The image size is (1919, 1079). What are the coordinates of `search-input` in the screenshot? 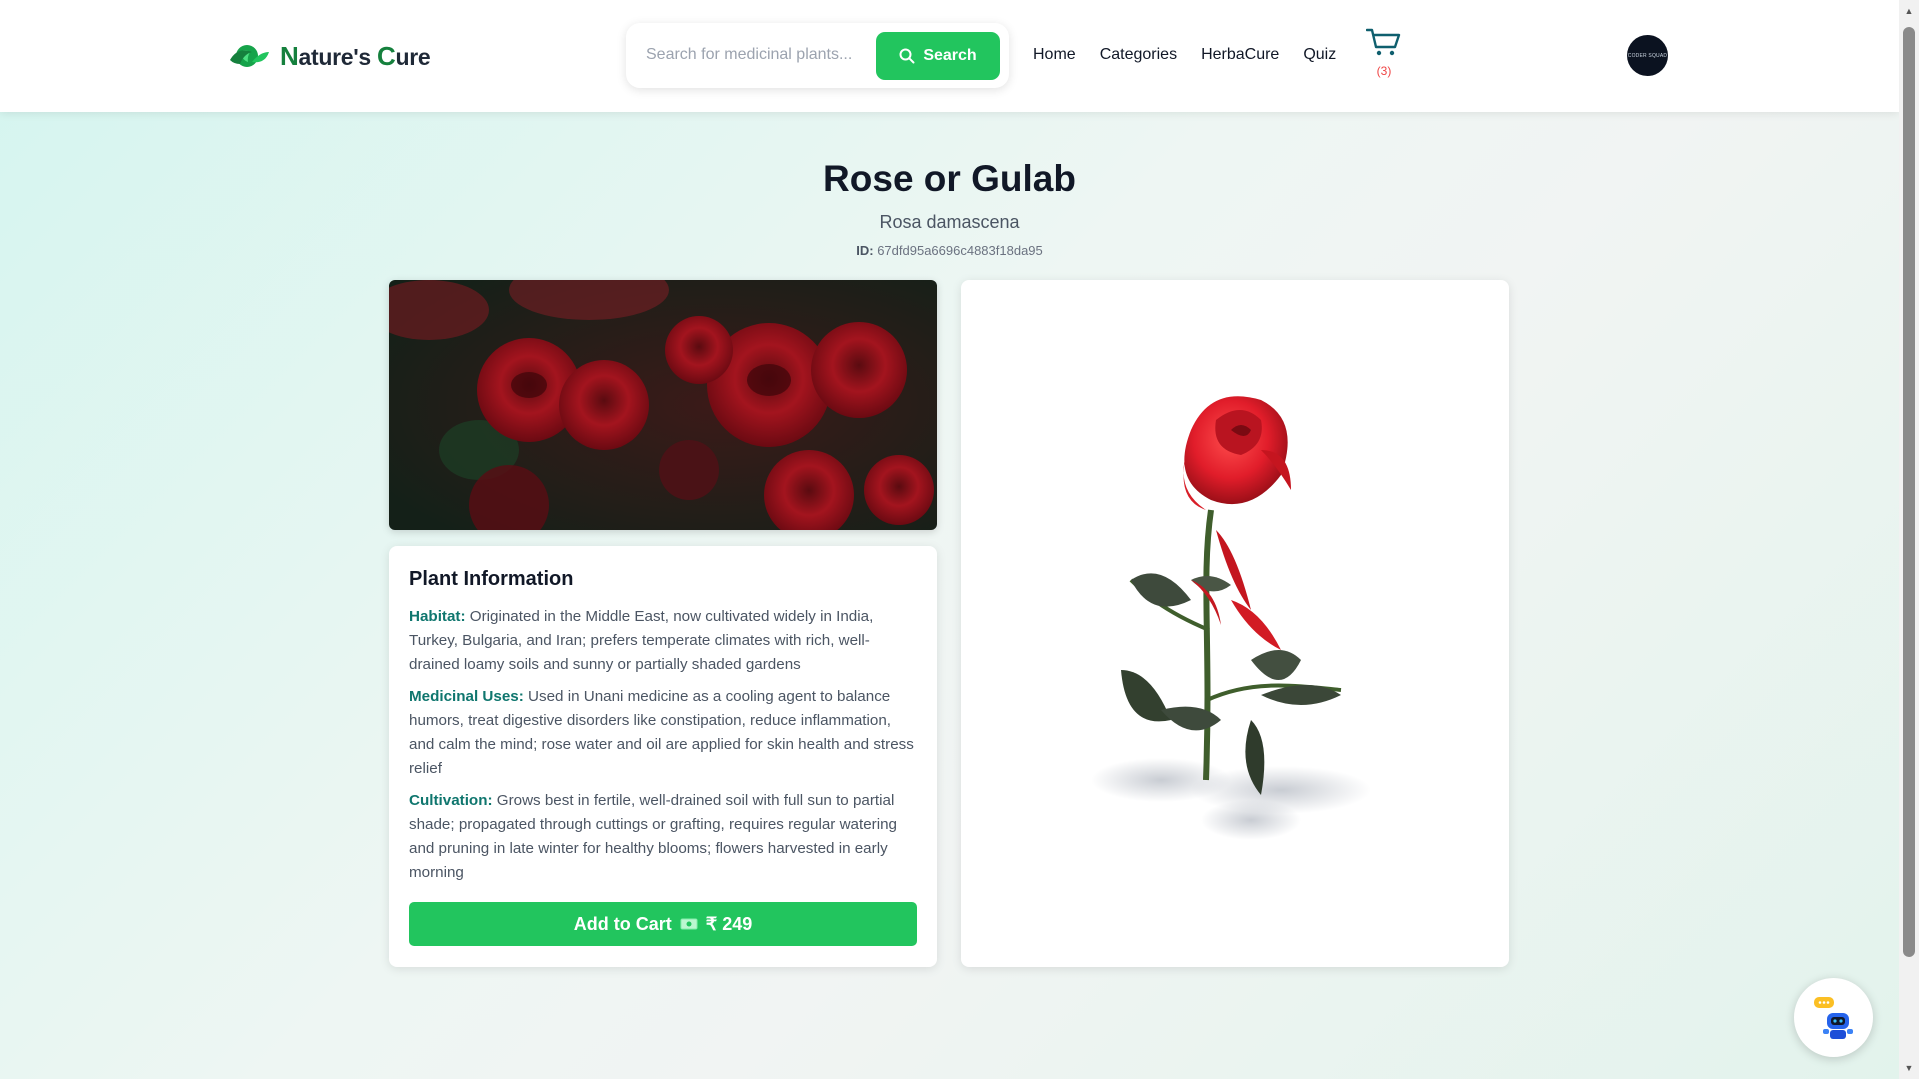 It's located at (751, 55).